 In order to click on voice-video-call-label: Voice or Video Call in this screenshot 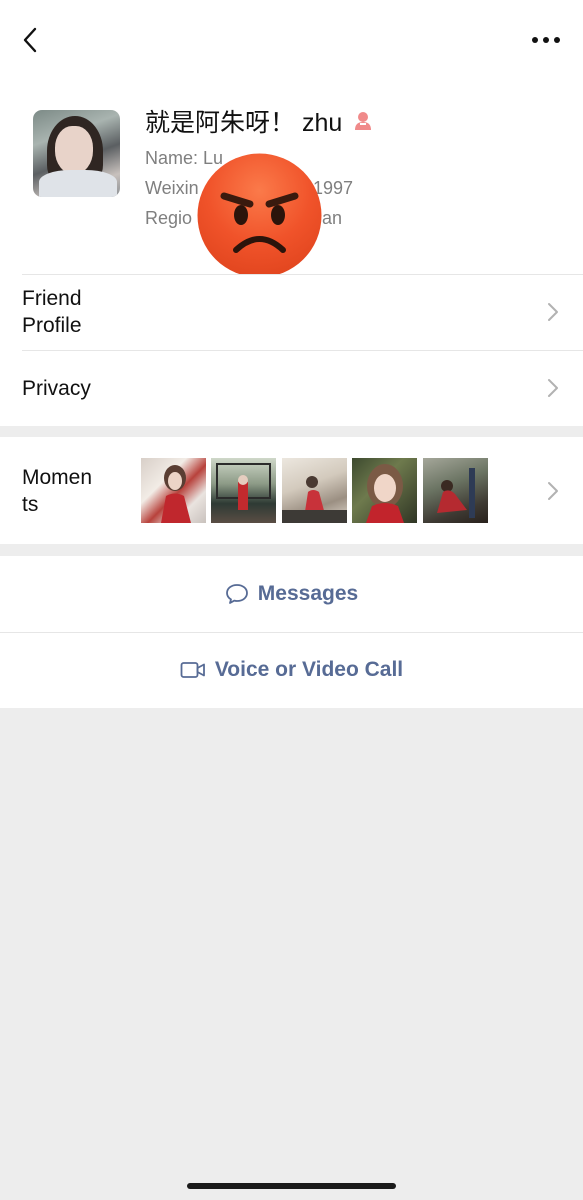, I will do `click(309, 669)`.